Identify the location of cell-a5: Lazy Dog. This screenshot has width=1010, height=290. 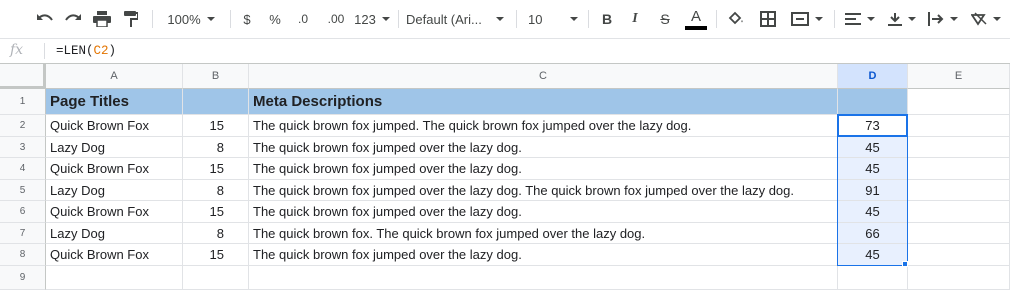
(114, 190).